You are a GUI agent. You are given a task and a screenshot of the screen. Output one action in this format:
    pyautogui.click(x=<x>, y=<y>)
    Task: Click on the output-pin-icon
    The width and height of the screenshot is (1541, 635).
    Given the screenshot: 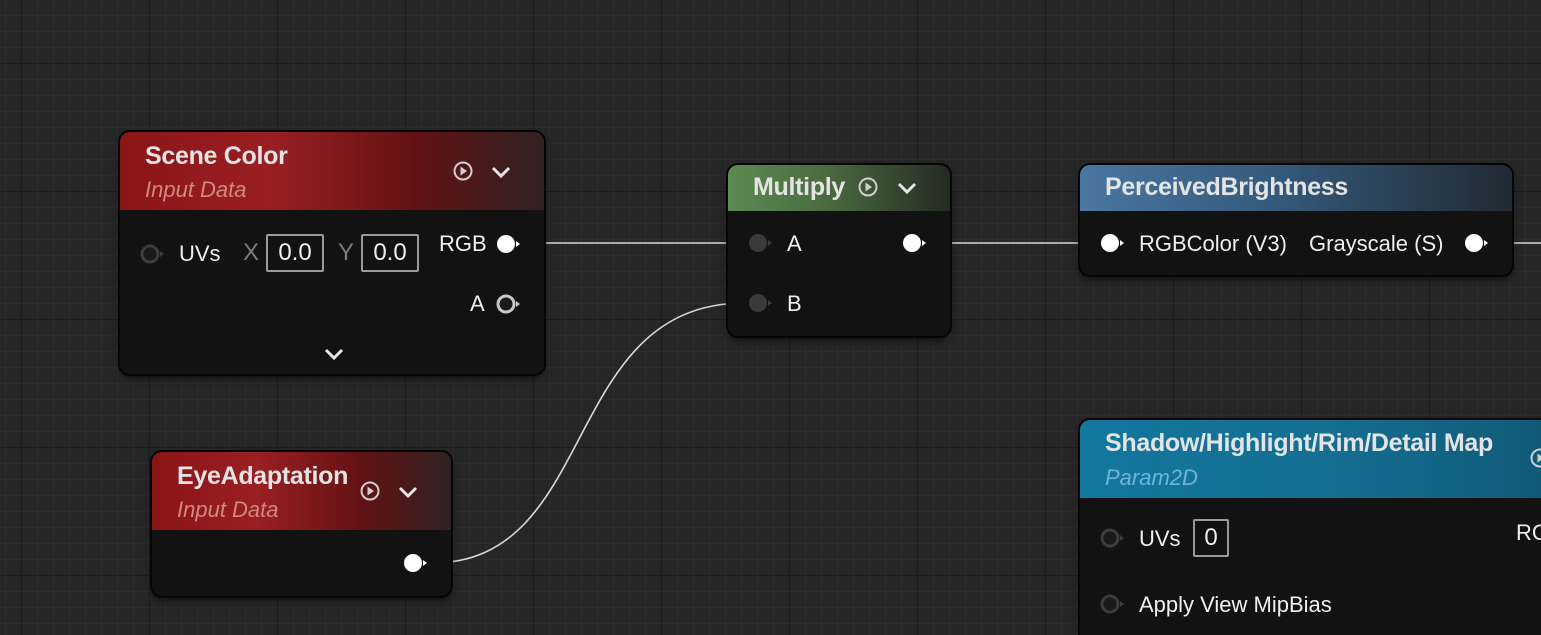 What is the action you would take?
    pyautogui.click(x=416, y=563)
    